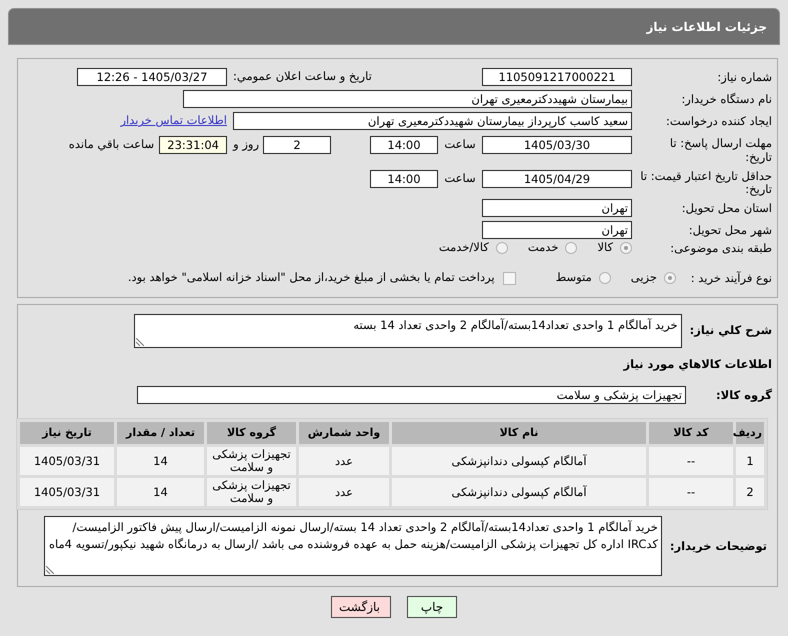  I want to click on field-label: استان محل تحویل:, so click(726, 208).